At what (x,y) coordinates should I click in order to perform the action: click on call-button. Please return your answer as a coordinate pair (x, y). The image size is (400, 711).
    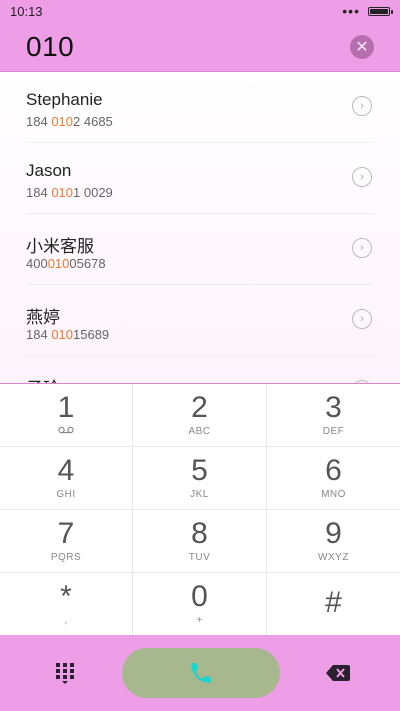
    Looking at the image, I should click on (200, 673).